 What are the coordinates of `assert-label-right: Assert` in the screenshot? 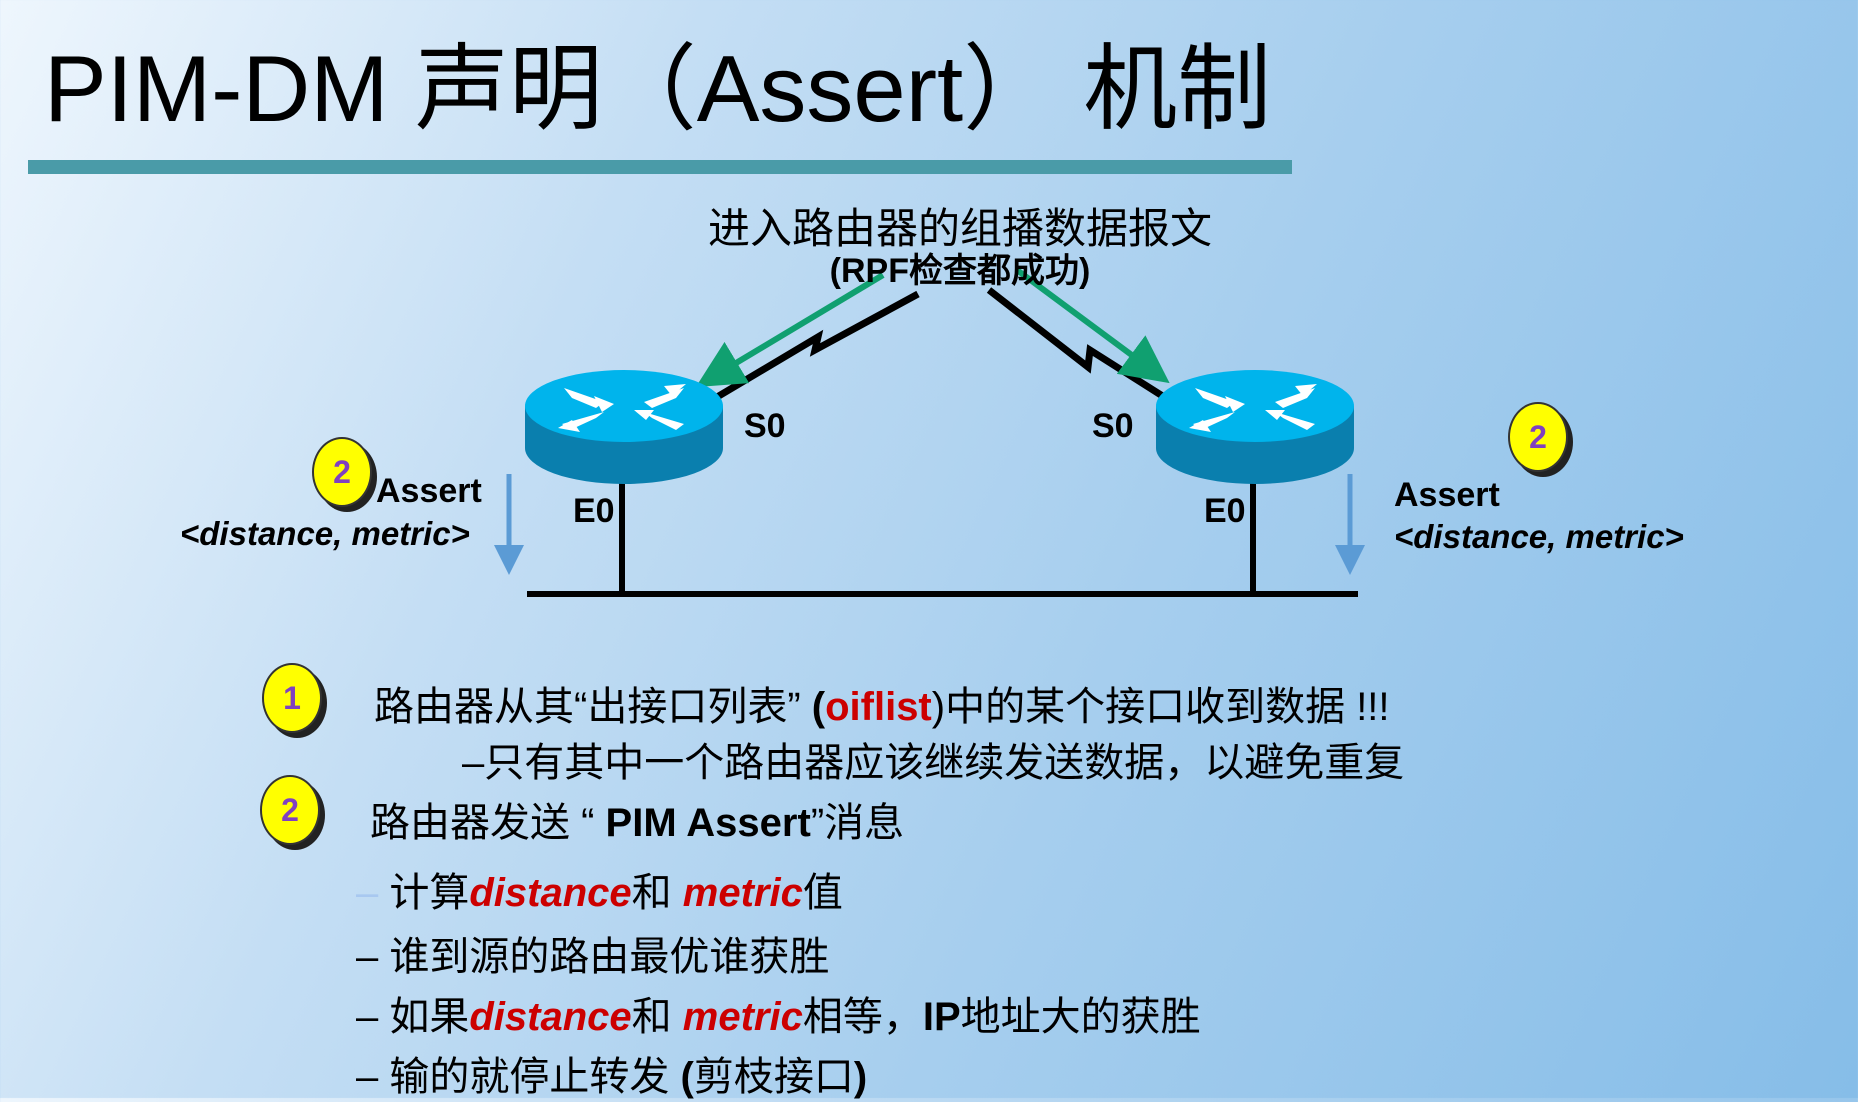 It's located at (1447, 495).